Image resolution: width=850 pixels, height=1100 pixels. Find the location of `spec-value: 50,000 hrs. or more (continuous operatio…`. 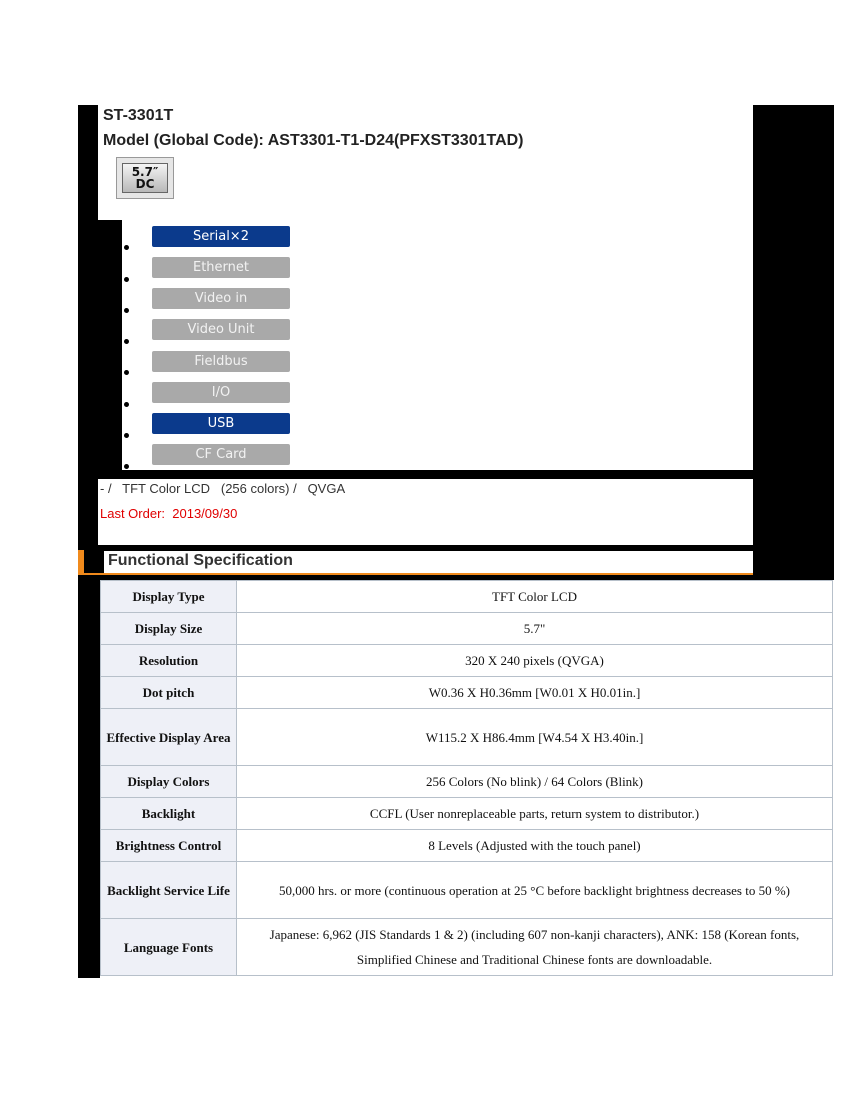

spec-value: 50,000 hrs. or more (continuous operatio… is located at coordinates (534, 890).